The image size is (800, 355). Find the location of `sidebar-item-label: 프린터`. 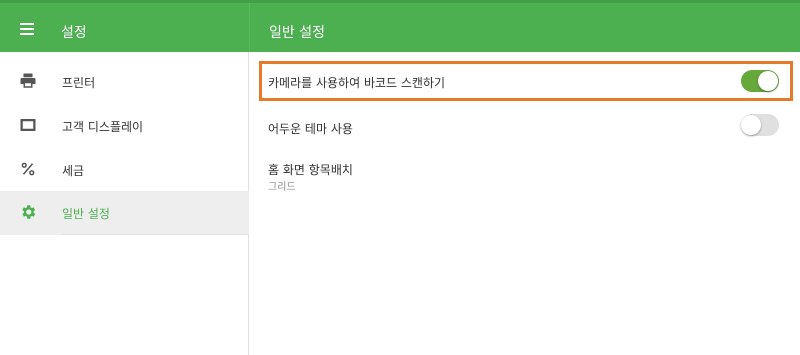

sidebar-item-label: 프린터 is located at coordinates (79, 83).